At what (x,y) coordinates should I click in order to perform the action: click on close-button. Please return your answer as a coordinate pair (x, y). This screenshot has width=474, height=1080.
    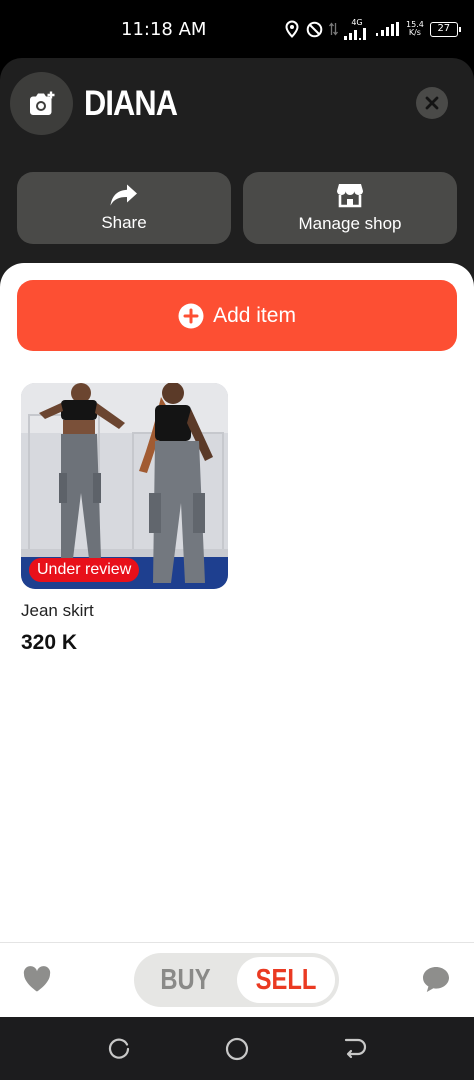
    Looking at the image, I should click on (432, 103).